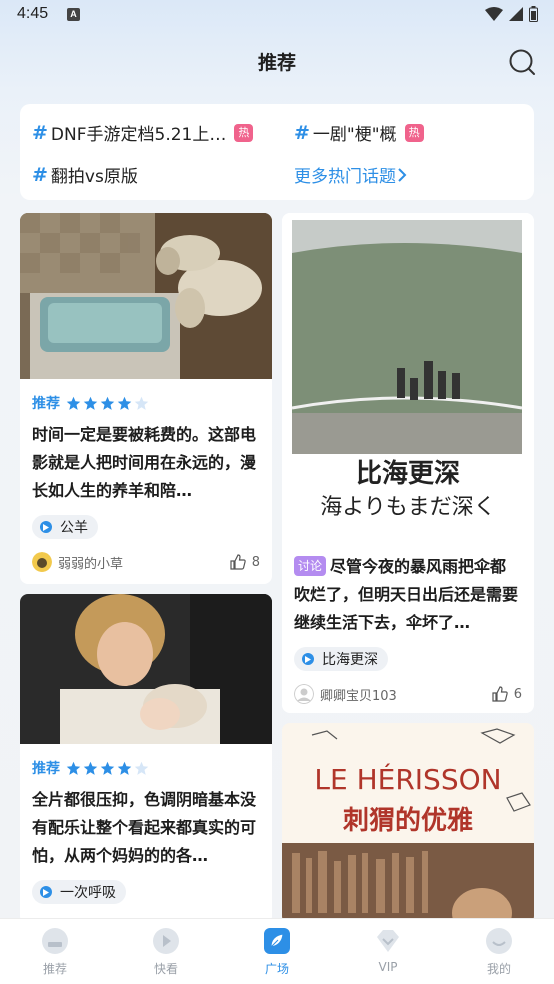  Describe the element at coordinates (55, 941) in the screenshot. I see `home-icon` at that location.